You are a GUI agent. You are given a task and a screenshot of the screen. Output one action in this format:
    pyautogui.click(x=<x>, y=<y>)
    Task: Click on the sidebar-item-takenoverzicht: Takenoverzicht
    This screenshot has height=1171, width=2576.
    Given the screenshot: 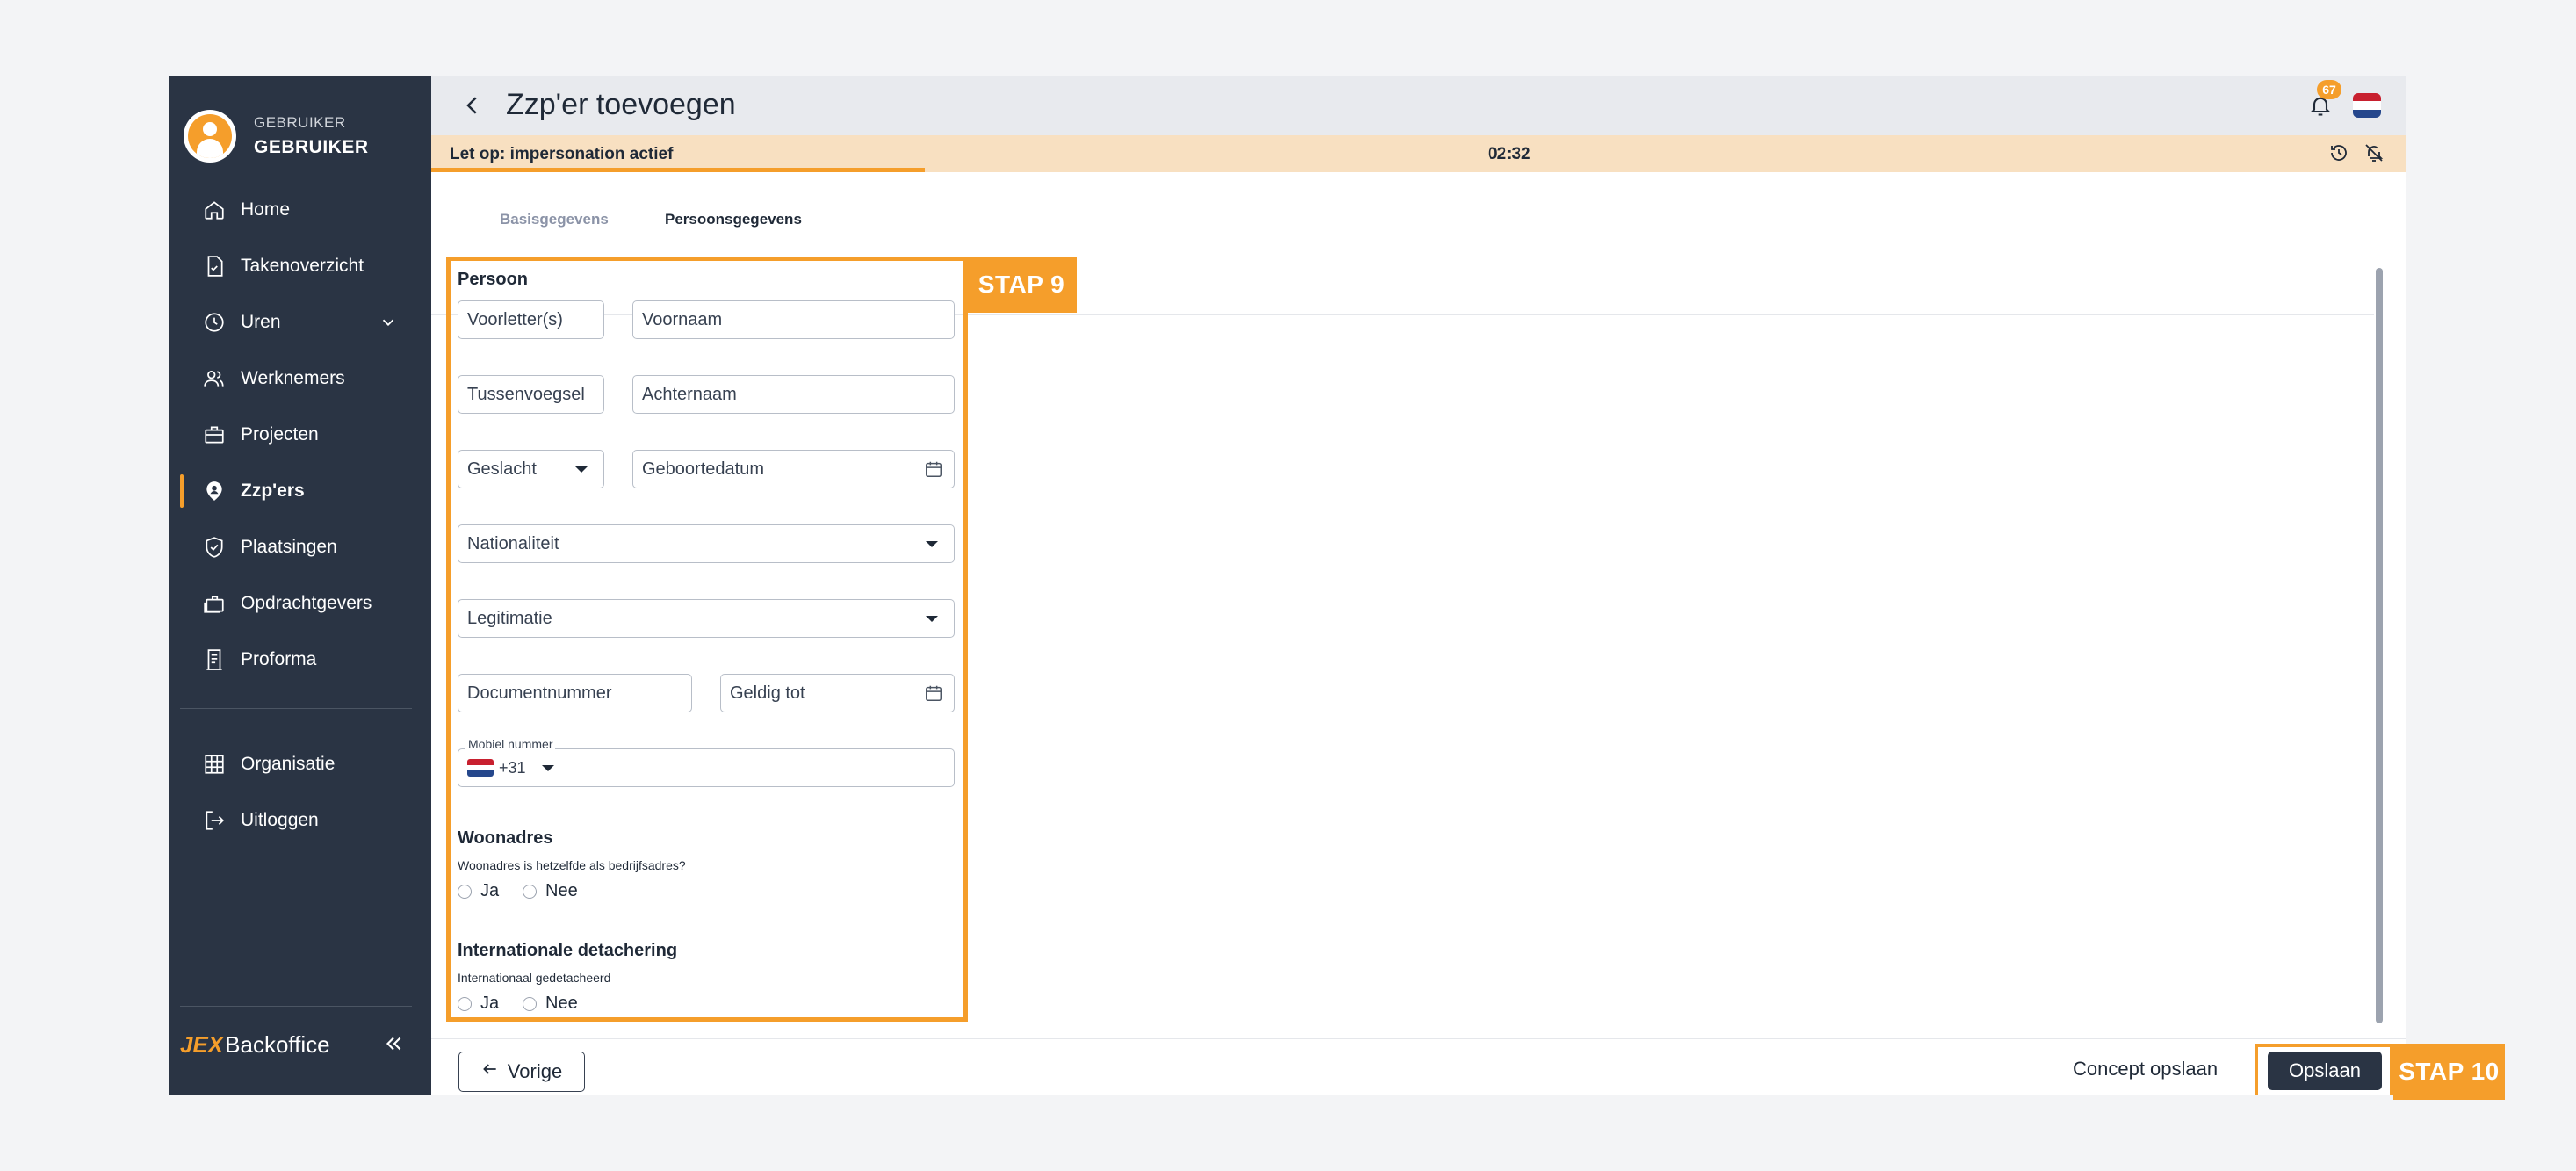 What is the action you would take?
    pyautogui.click(x=300, y=266)
    